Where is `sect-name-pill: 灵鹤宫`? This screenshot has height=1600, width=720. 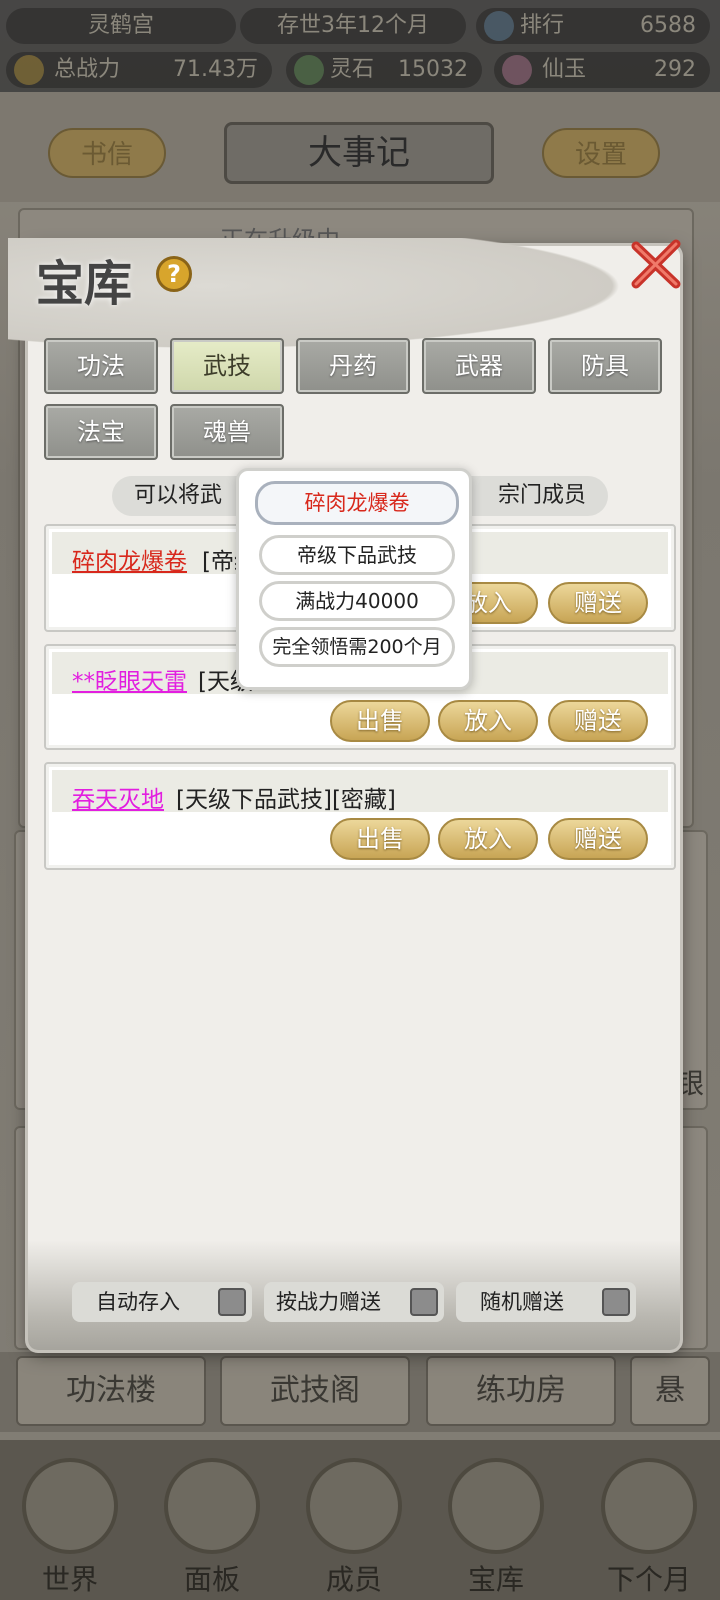
sect-name-pill: 灵鹤宫 is located at coordinates (121, 26).